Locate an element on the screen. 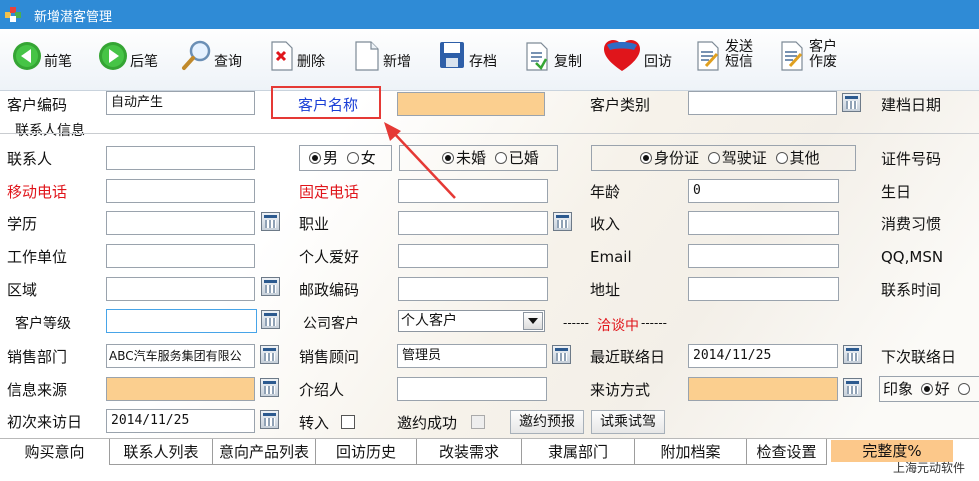 This screenshot has height=481, width=979. brand-label: 上海元动软件 is located at coordinates (929, 468).